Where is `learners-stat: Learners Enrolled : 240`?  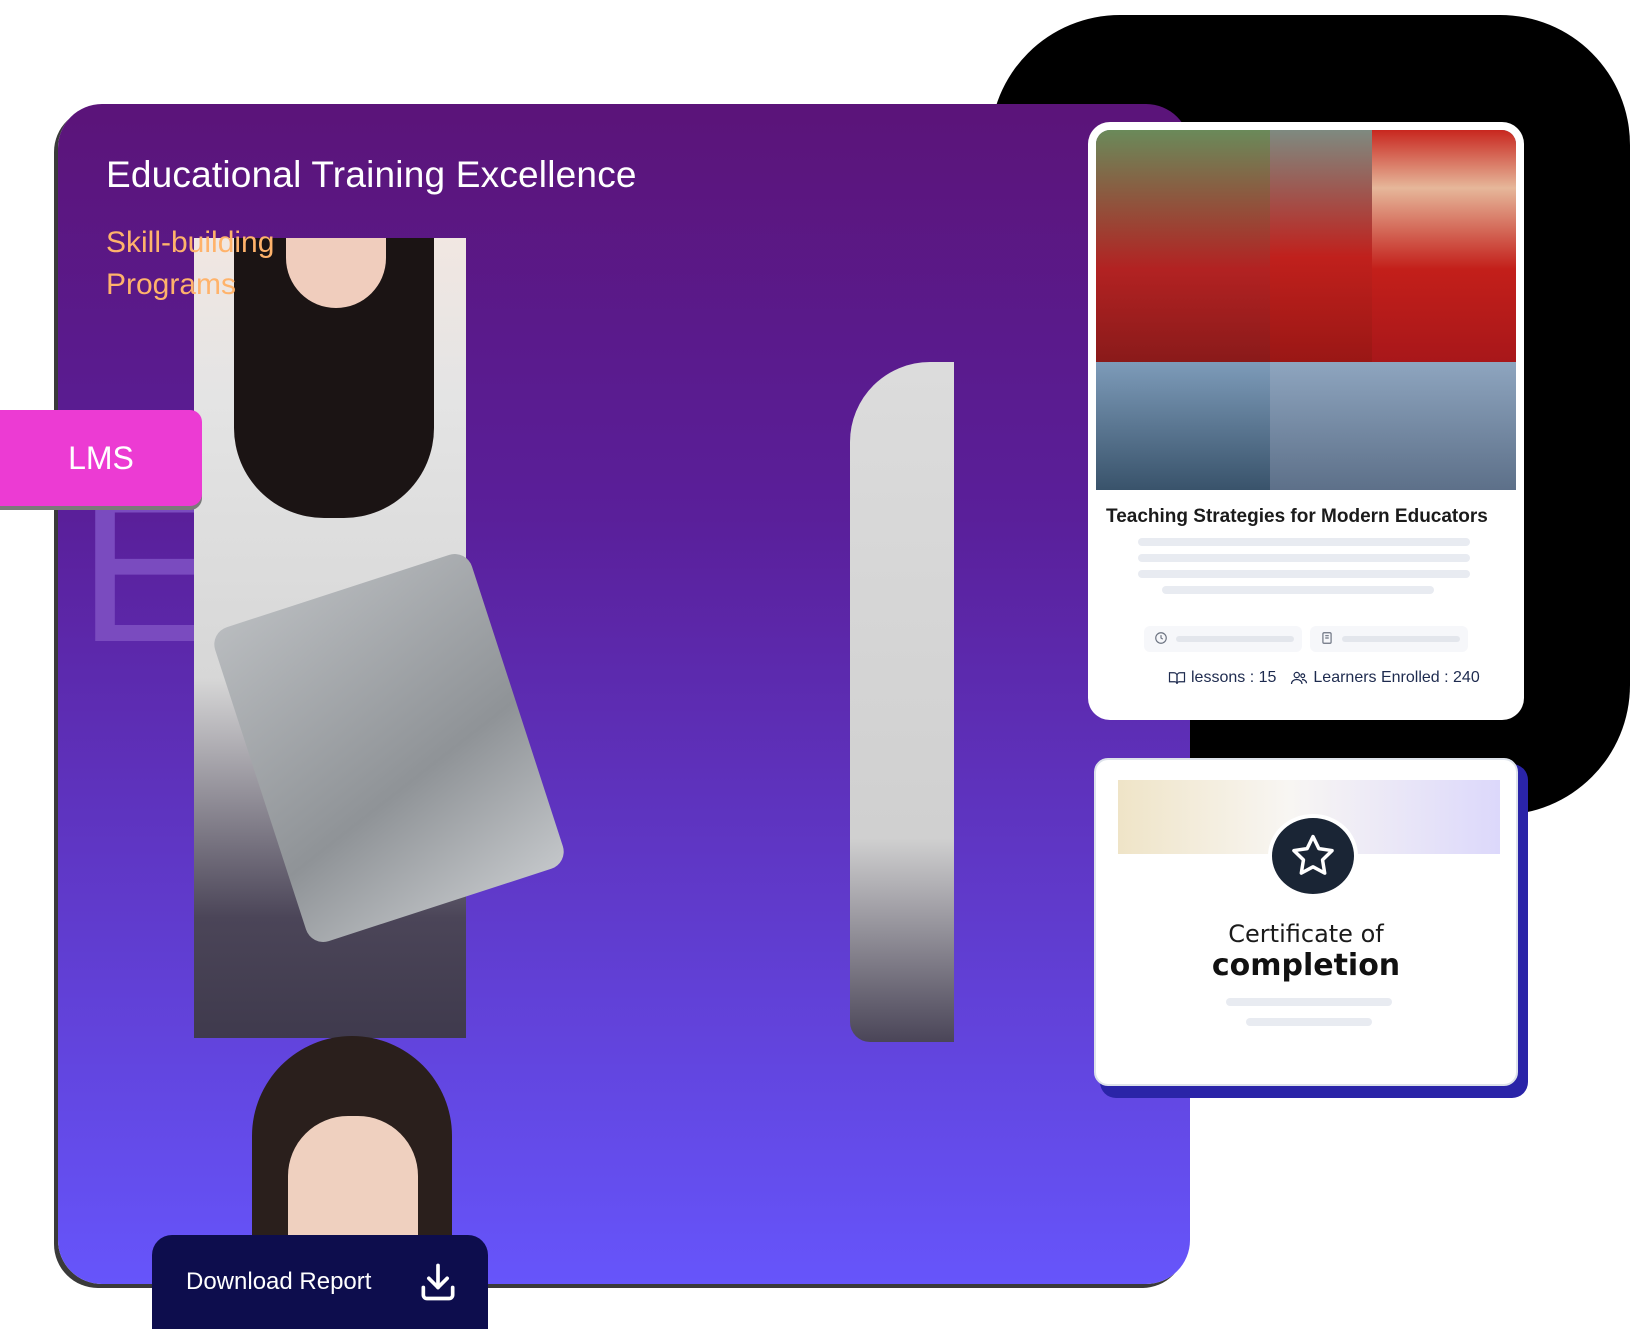 learners-stat: Learners Enrolled : 240 is located at coordinates (1385, 678).